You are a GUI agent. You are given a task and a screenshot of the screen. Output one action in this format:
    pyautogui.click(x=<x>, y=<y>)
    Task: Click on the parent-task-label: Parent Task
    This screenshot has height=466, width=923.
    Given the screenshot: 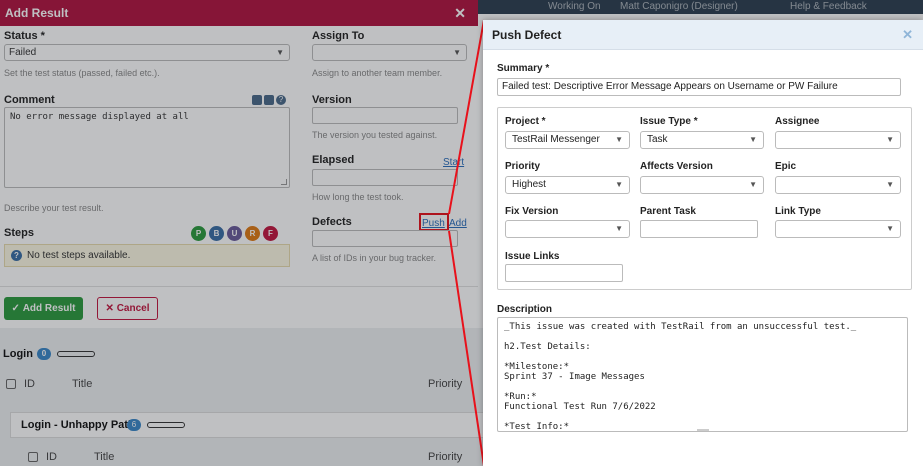 What is the action you would take?
    pyautogui.click(x=668, y=211)
    